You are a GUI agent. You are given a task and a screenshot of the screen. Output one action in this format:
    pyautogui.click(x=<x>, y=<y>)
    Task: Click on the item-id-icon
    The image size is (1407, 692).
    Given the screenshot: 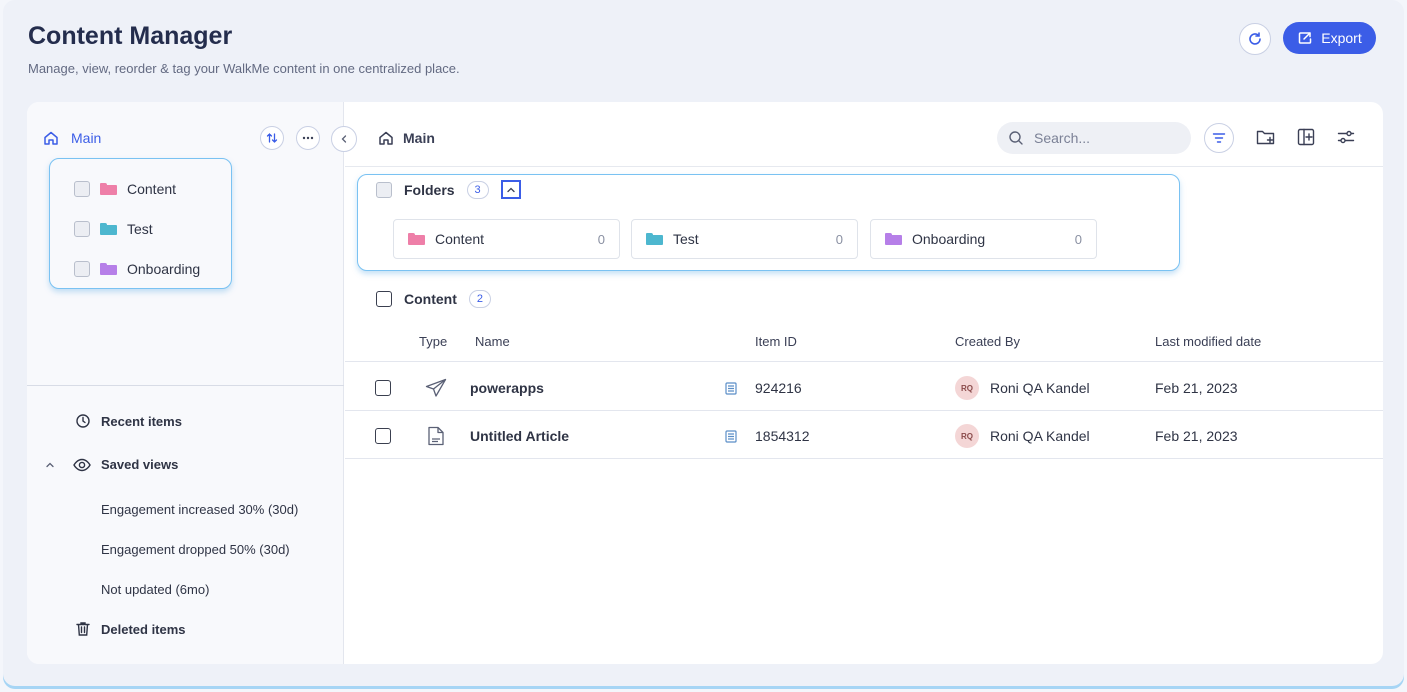 What is the action you would take?
    pyautogui.click(x=731, y=388)
    